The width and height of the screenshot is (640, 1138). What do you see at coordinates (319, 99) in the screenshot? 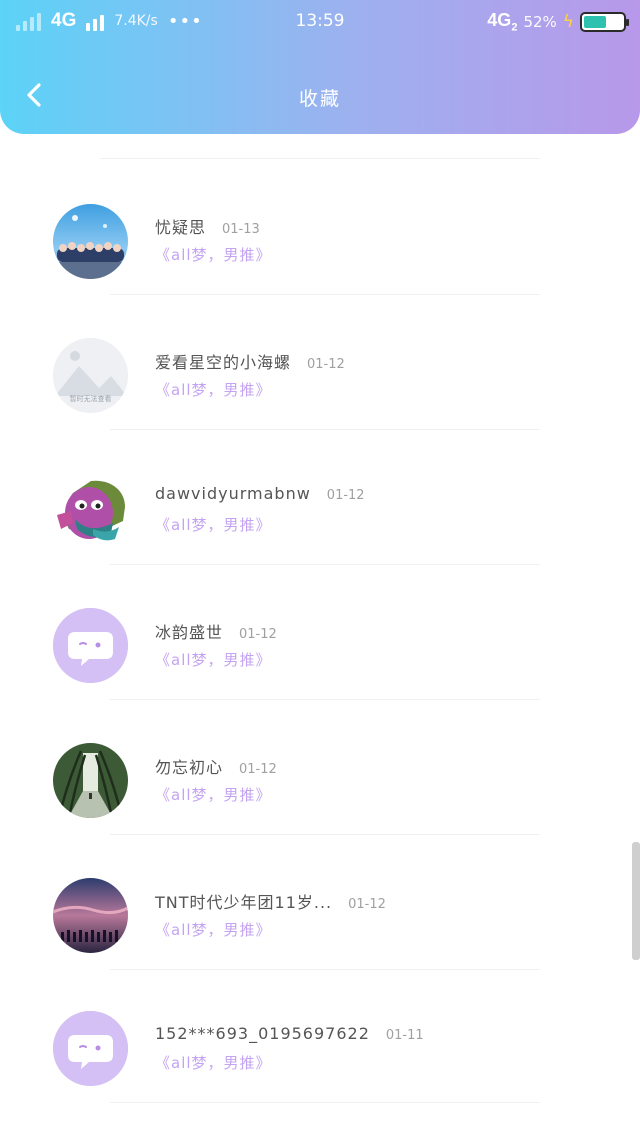
I see `page-title: 收藏` at bounding box center [319, 99].